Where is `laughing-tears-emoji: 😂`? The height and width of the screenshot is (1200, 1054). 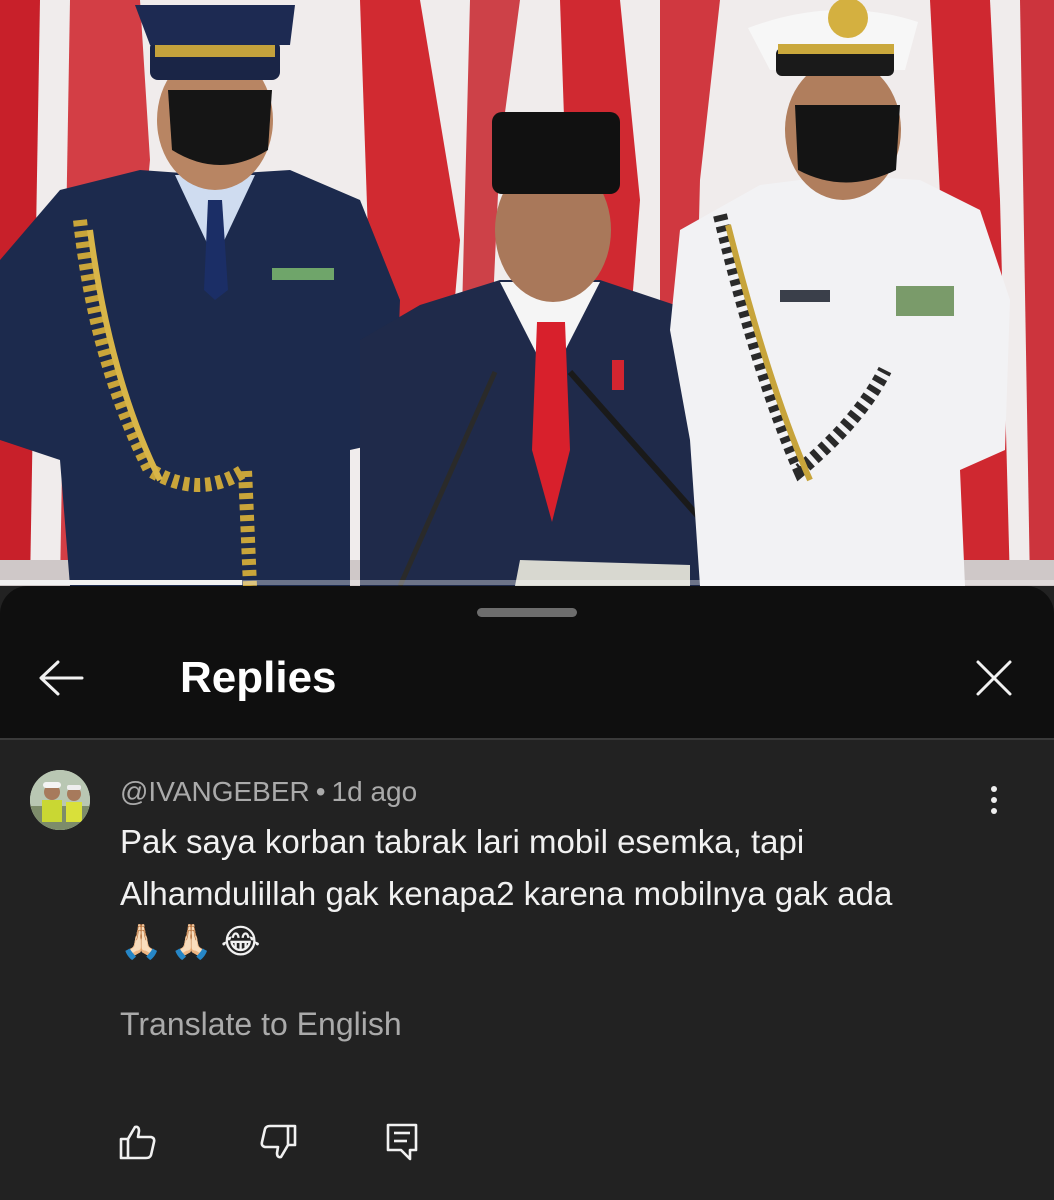 laughing-tears-emoji: 😂 is located at coordinates (240, 942).